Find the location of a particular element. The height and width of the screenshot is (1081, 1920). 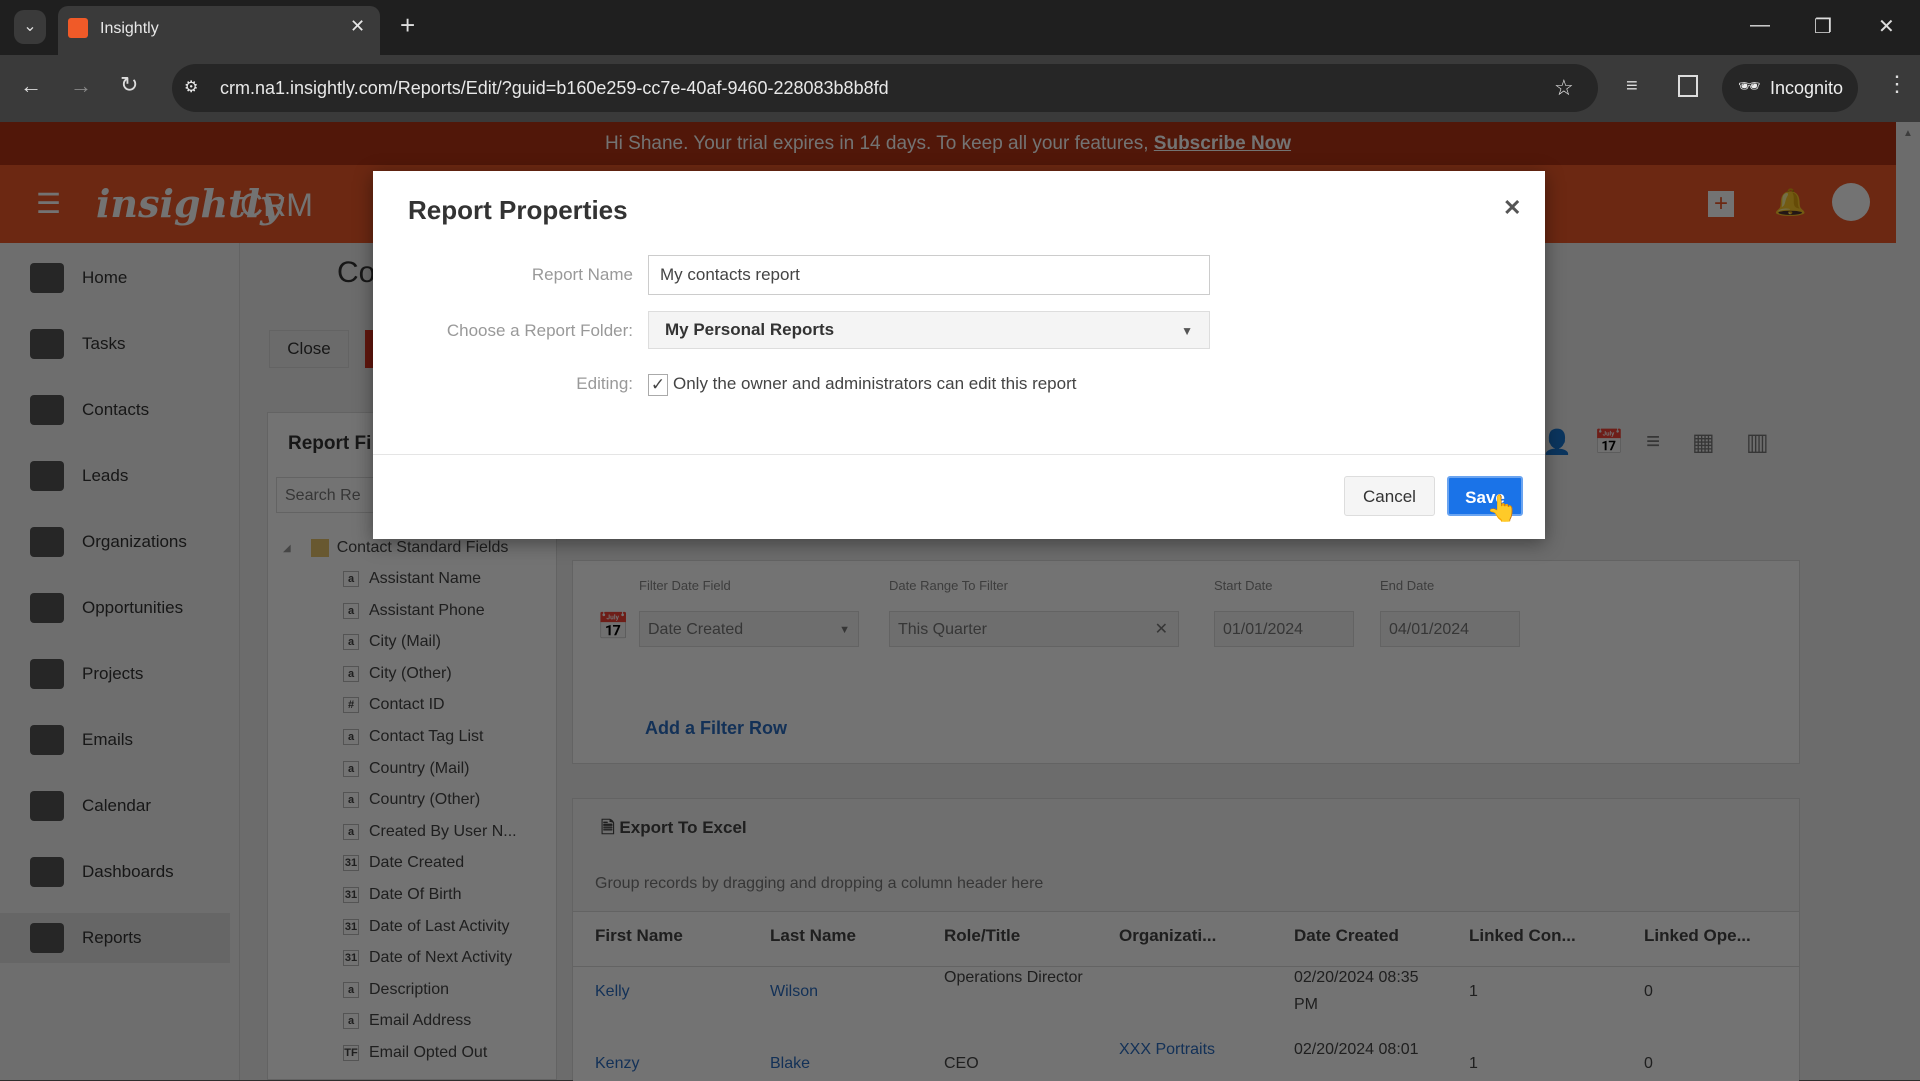

sidebar-item-leads: Leads is located at coordinates (115, 476).